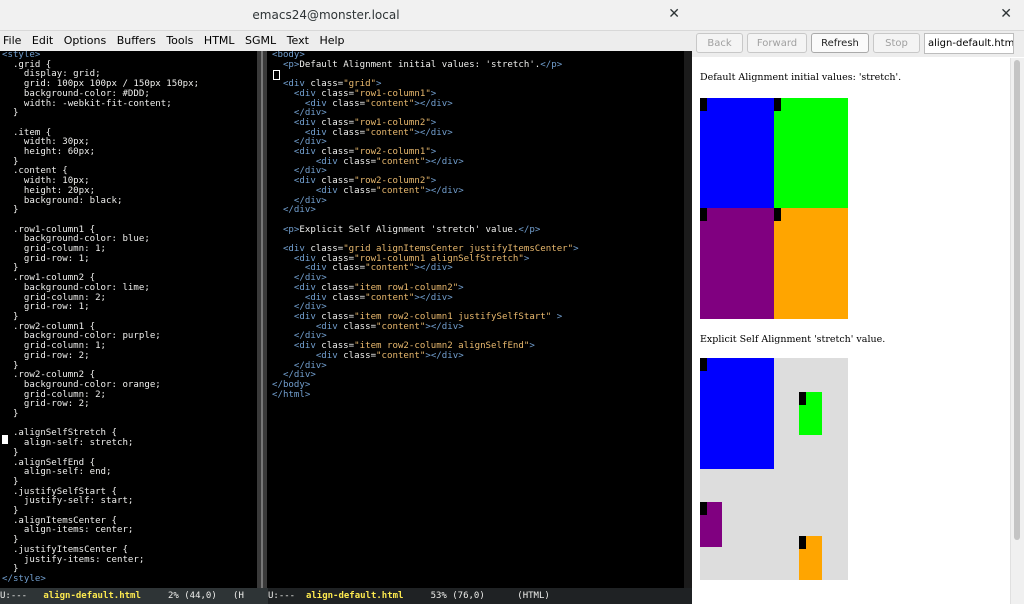 This screenshot has height=604, width=1024. I want to click on url-field: align-default.html, so click(969, 43).